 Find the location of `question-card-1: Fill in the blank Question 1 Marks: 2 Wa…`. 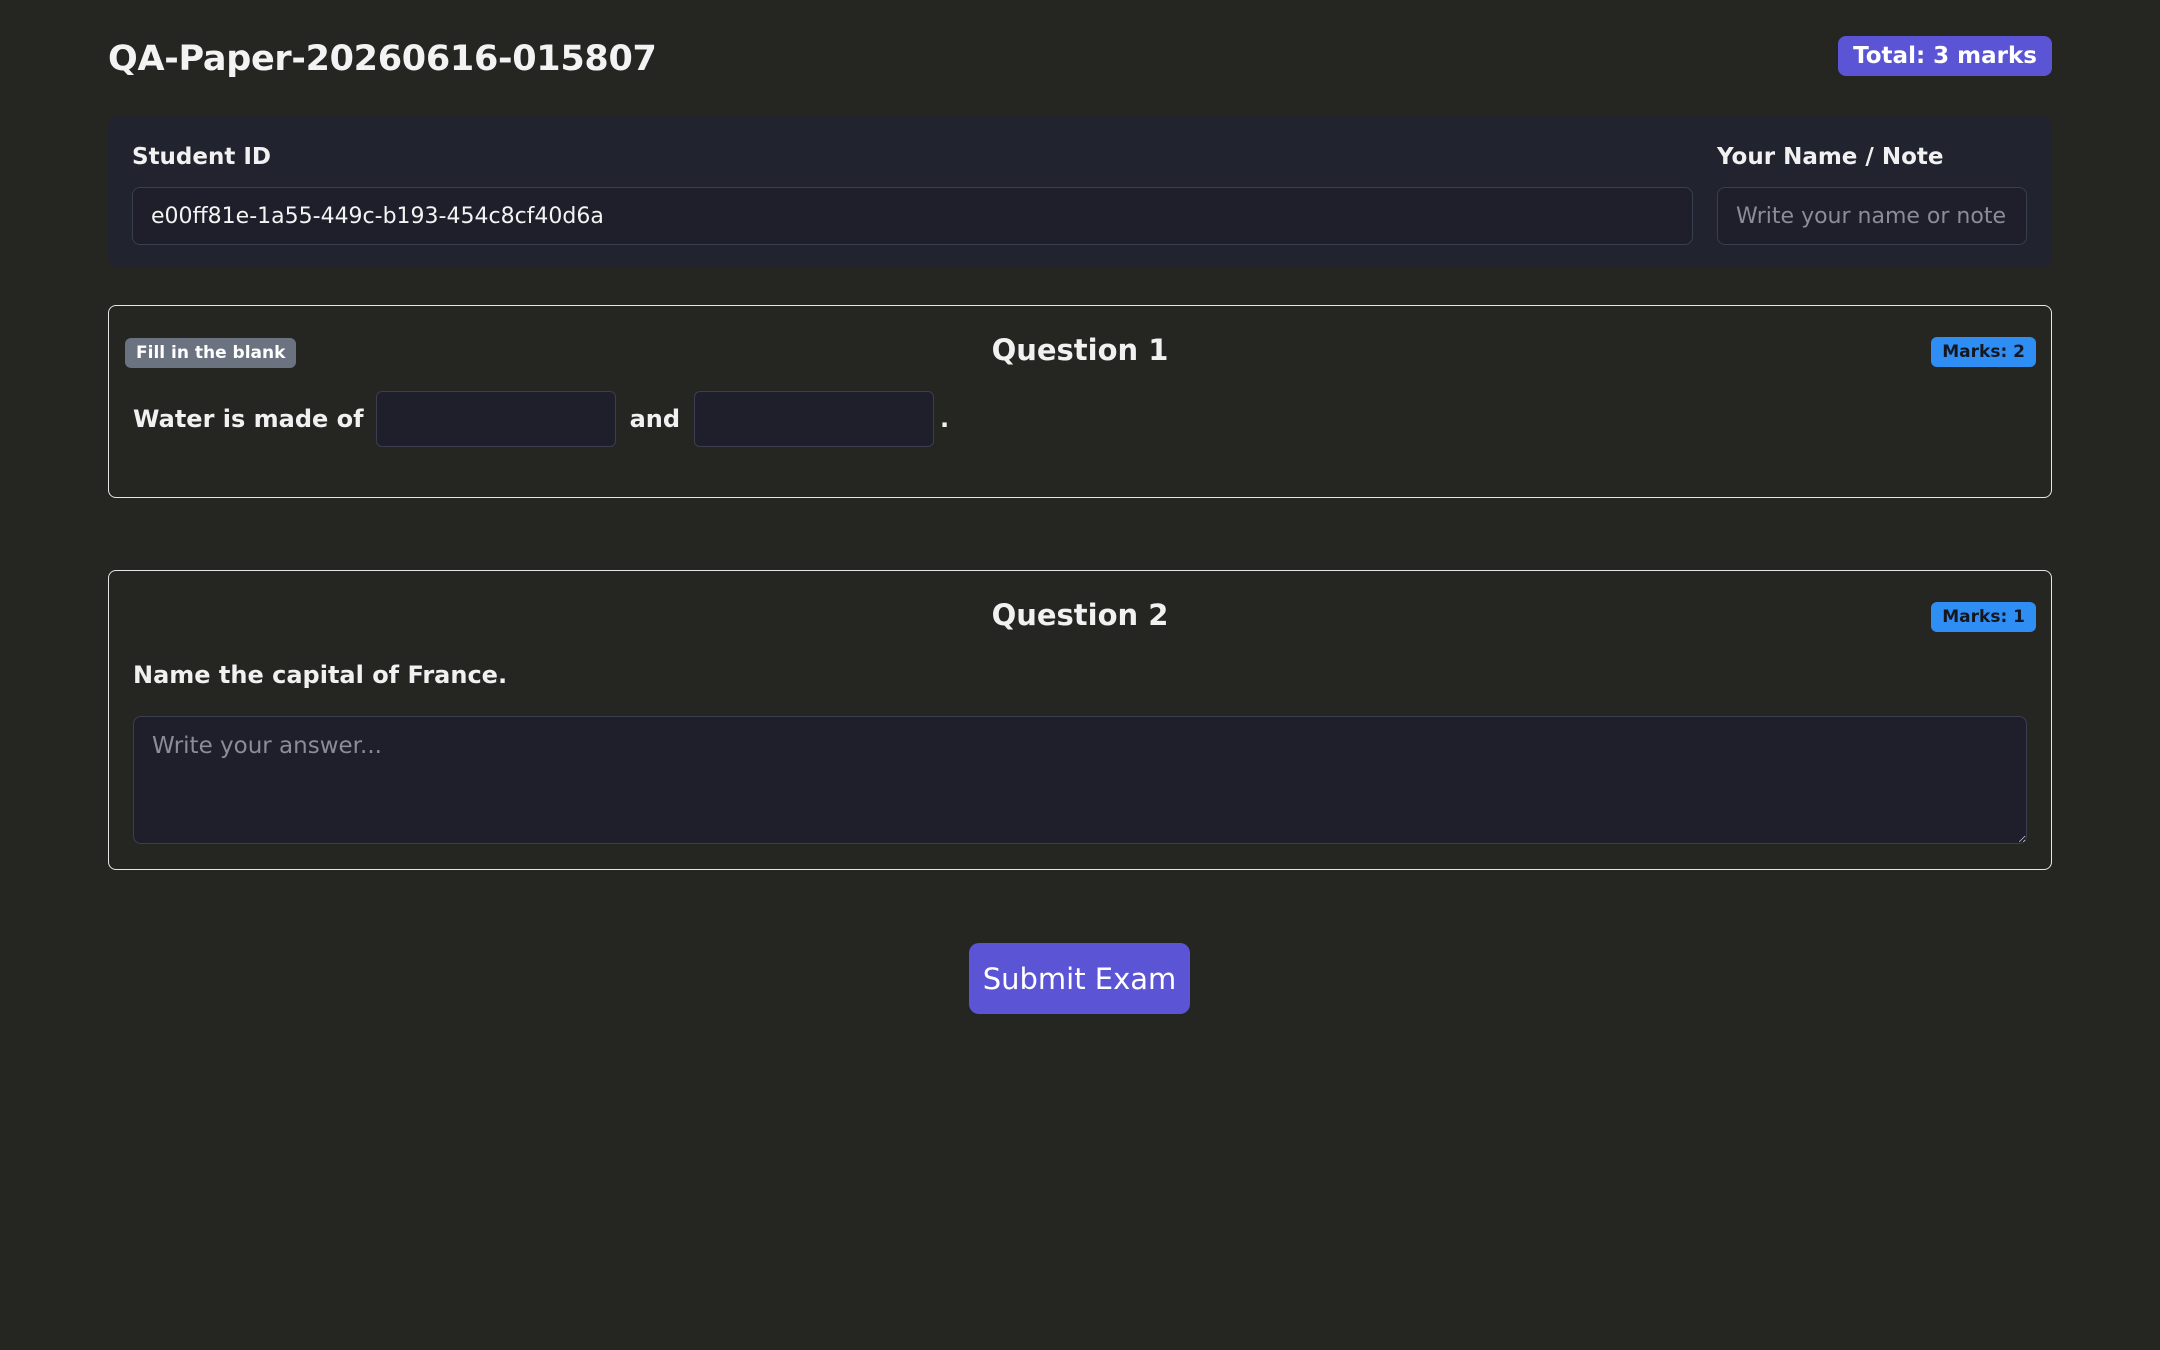

question-card-1: Fill in the blank Question 1 Marks: 2 Wa… is located at coordinates (1080, 401).